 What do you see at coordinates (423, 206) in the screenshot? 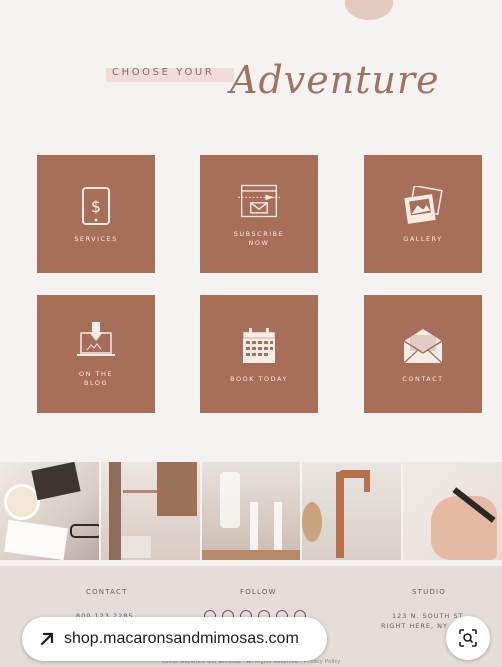
I see `photos-icon` at bounding box center [423, 206].